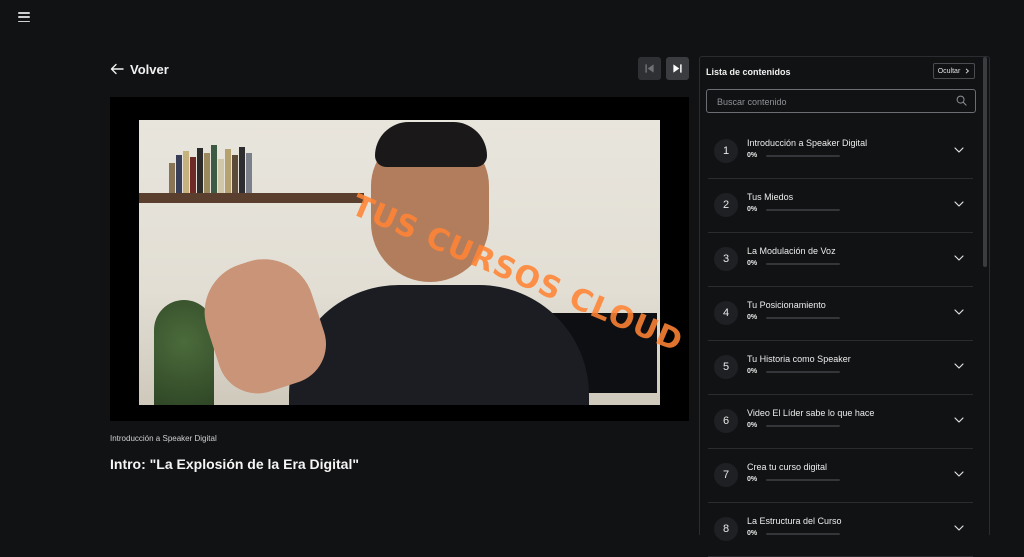  I want to click on lesson-module-name: Introducción a Speaker Digital, so click(163, 438).